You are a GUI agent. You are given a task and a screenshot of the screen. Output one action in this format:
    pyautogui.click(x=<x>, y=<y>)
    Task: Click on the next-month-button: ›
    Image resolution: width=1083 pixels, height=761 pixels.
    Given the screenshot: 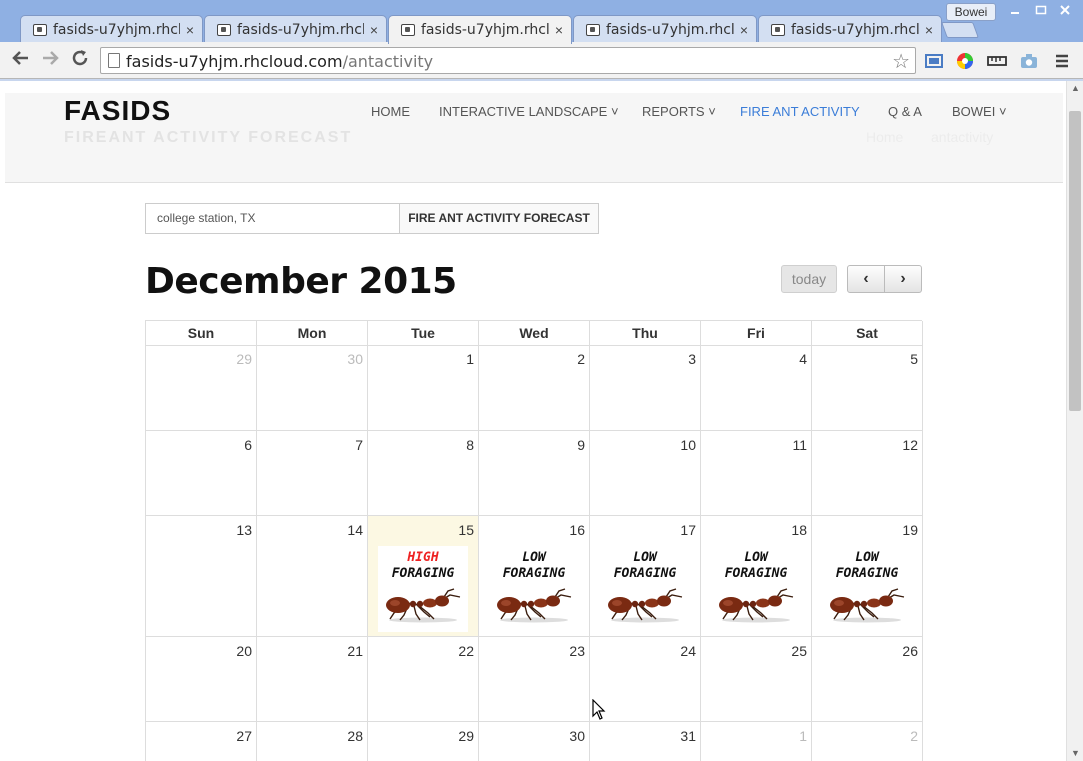 What is the action you would take?
    pyautogui.click(x=903, y=279)
    